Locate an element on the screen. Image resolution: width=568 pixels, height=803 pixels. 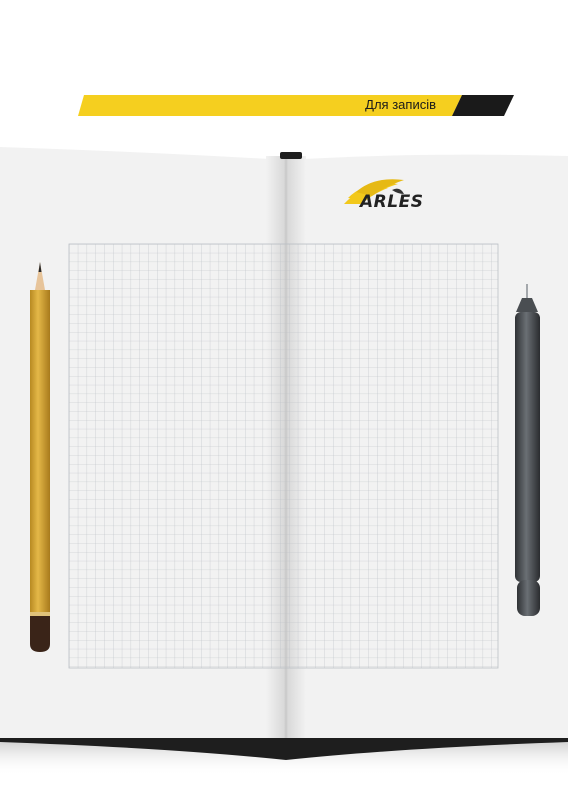
pencil-end-cap is located at coordinates (40, 634).